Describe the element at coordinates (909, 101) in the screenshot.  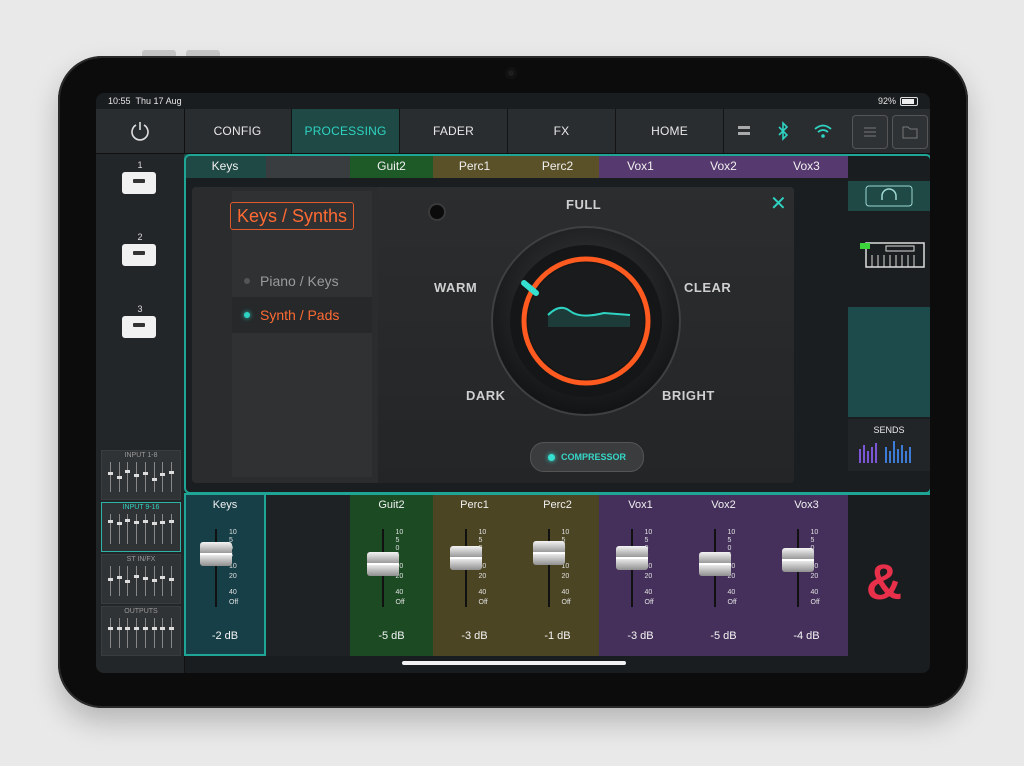
I see `battery-icon` at that location.